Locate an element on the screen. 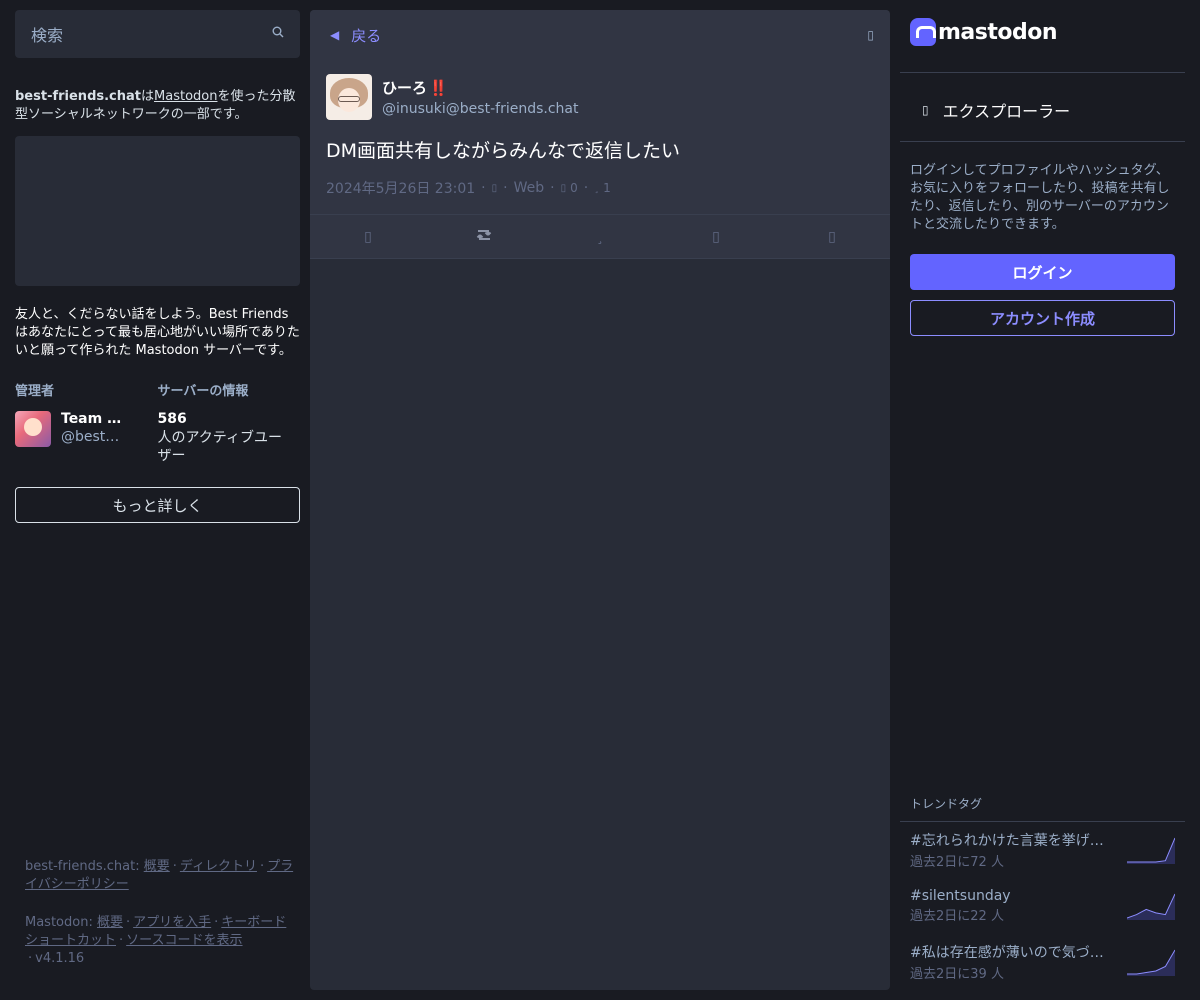 The height and width of the screenshot is (1000, 1200). hashtag-icon: ▯ is located at coordinates (925, 110).